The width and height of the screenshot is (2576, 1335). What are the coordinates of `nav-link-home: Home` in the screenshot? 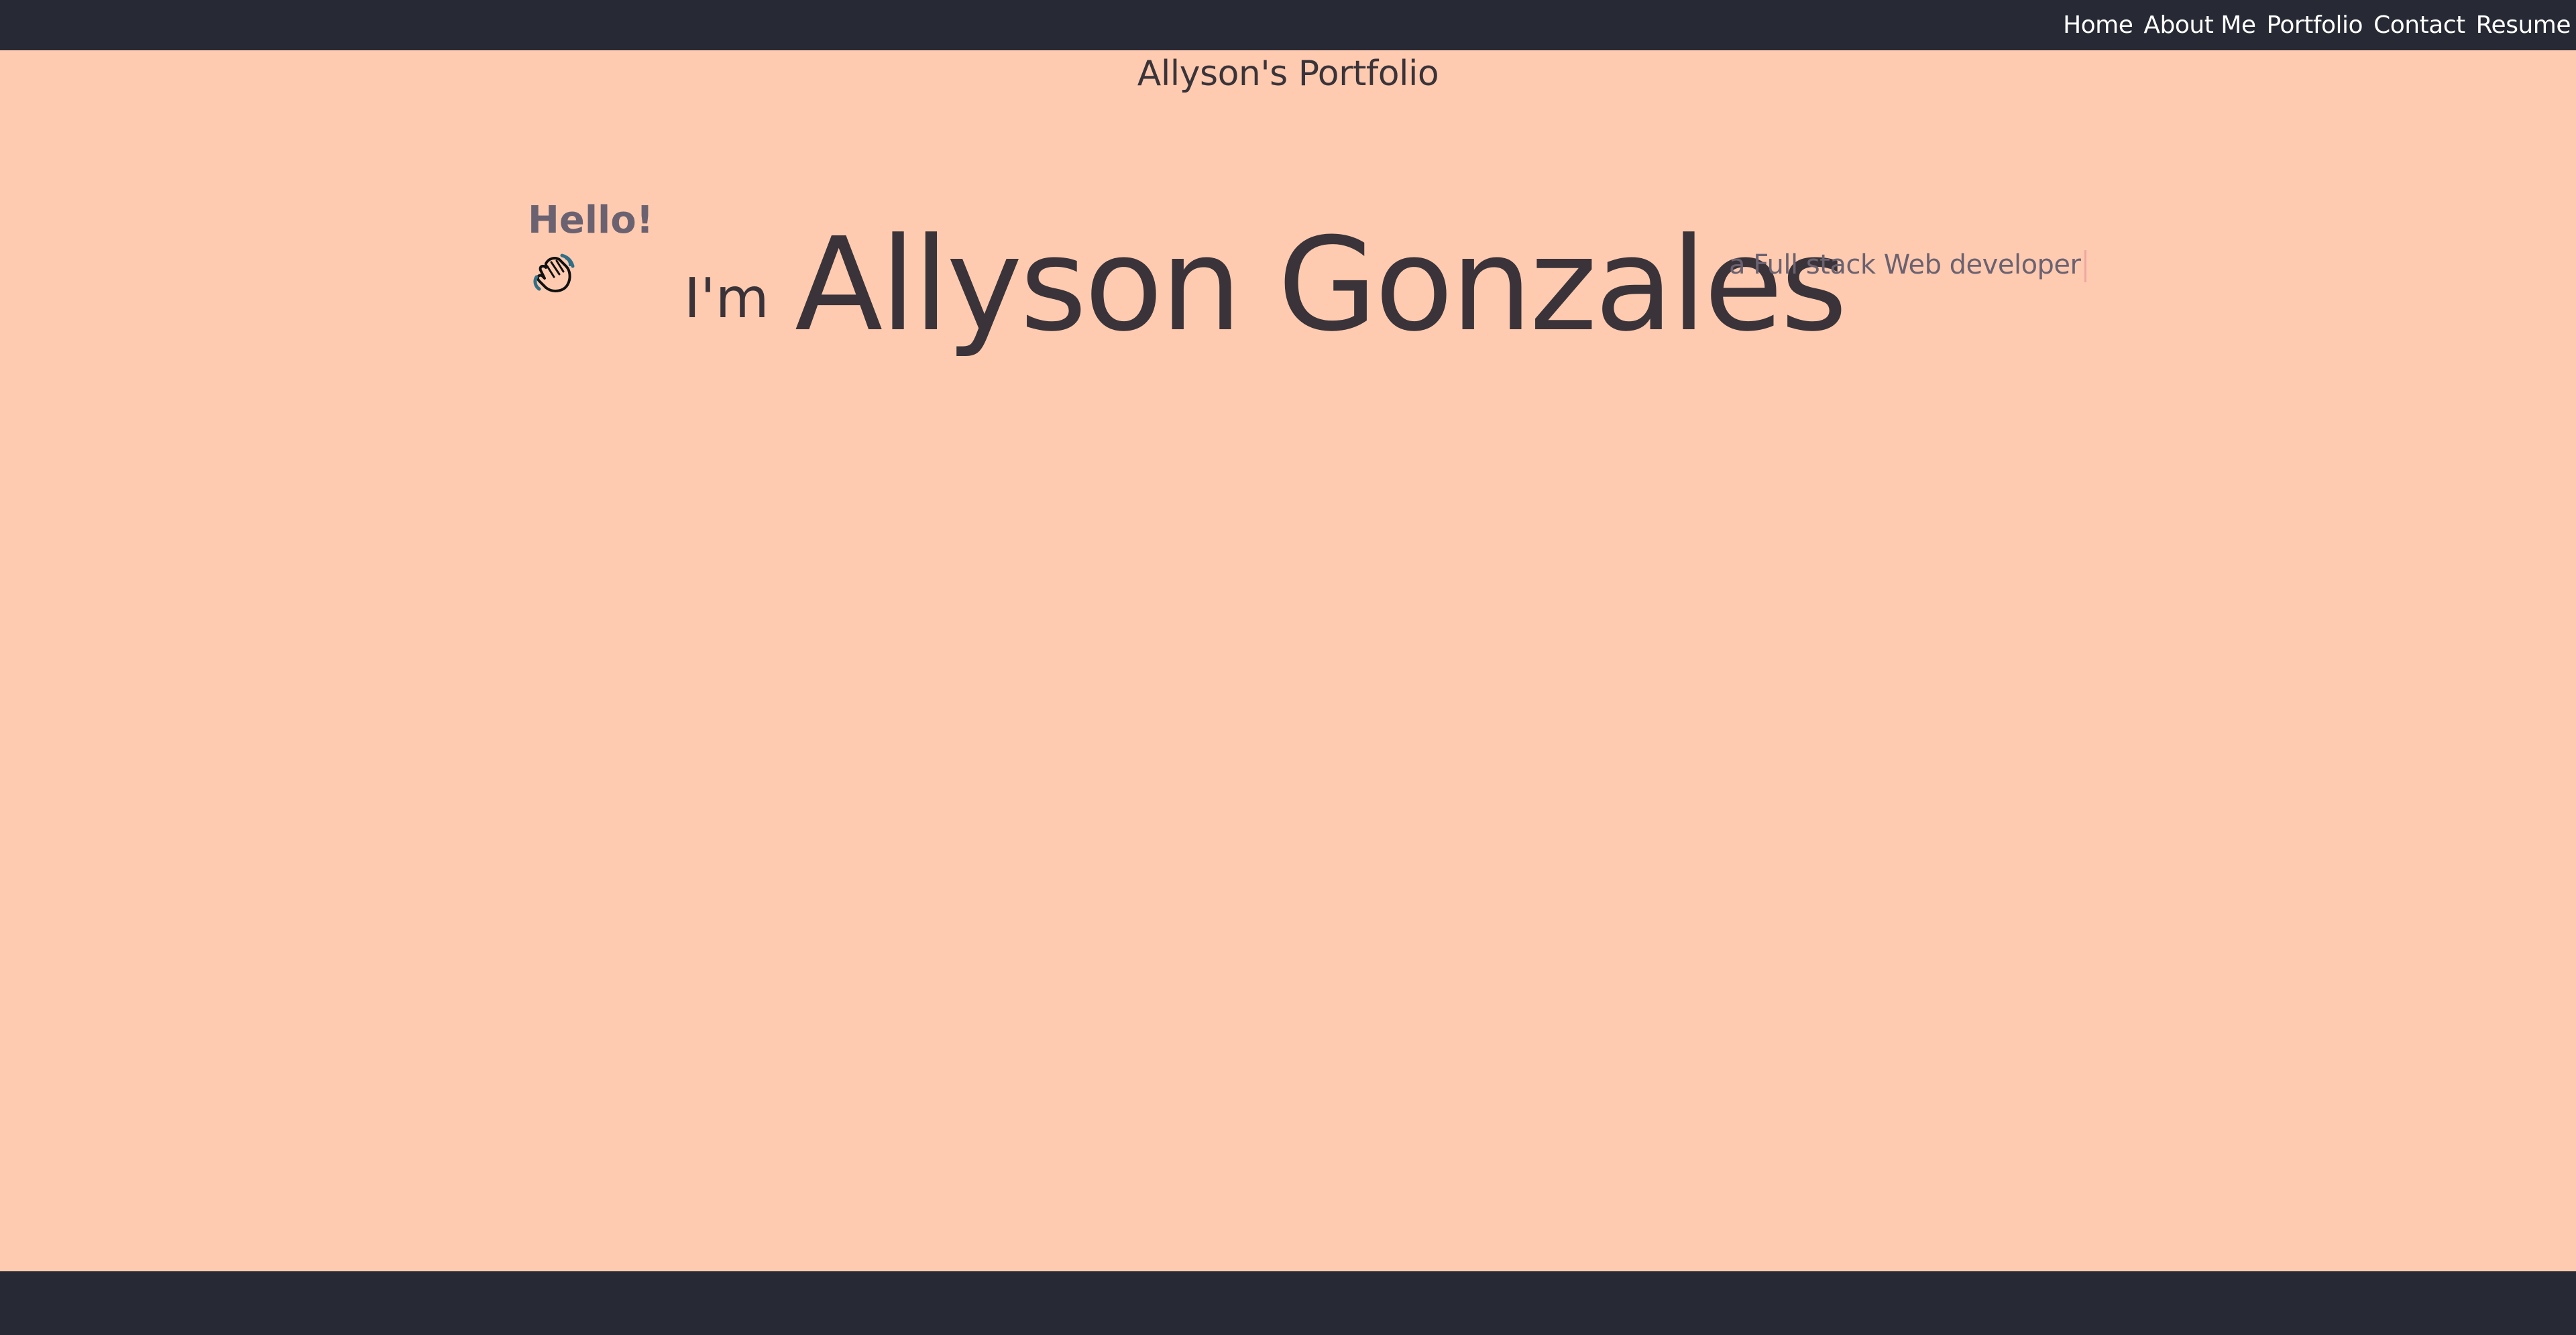 It's located at (2098, 25).